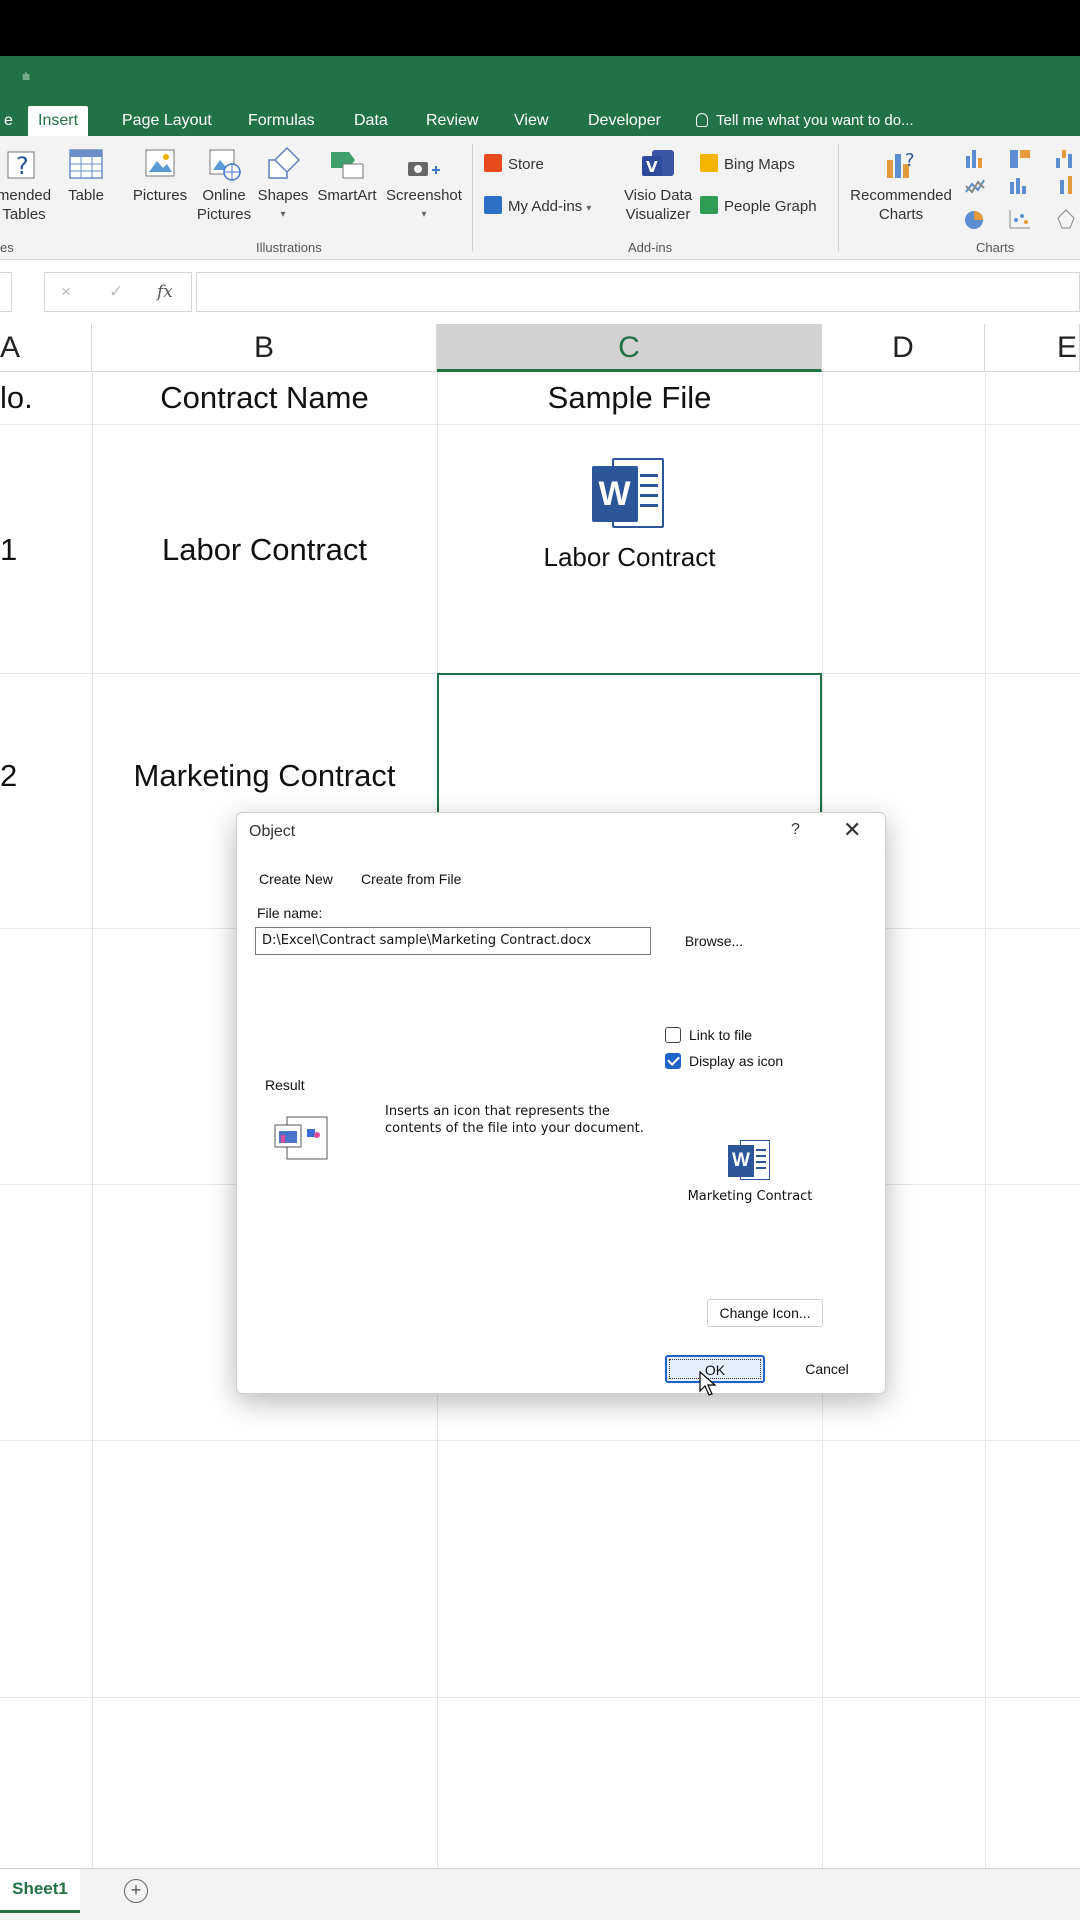 Image resolution: width=1080 pixels, height=1920 pixels. Describe the element at coordinates (452, 121) in the screenshot. I see `tab-review: Review` at that location.